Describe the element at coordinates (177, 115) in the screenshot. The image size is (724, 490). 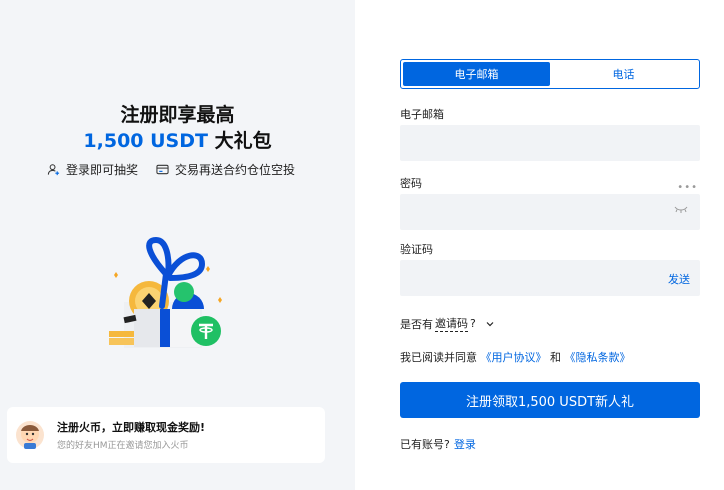
I see `promo-headline-line1: 注册即享最高` at that location.